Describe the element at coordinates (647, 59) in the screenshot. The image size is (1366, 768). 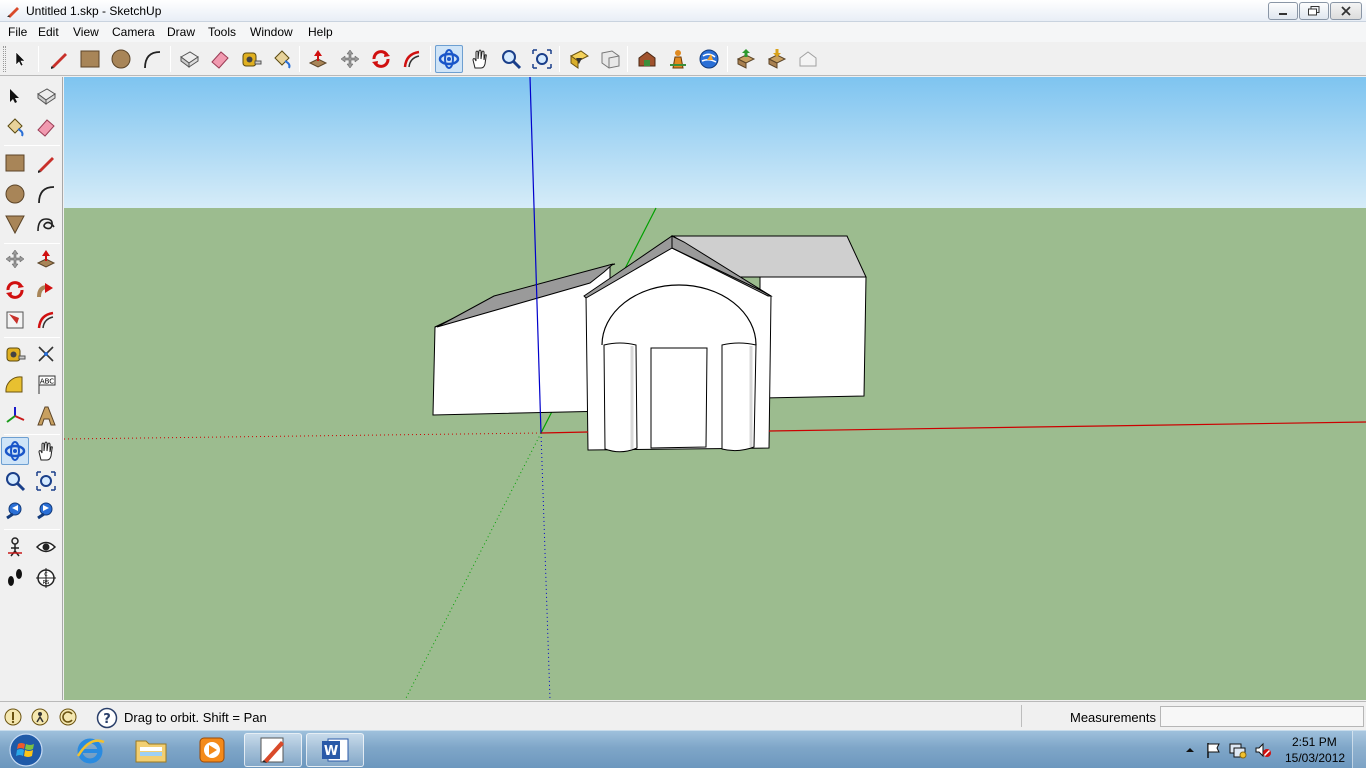
I see `get-models-button` at that location.